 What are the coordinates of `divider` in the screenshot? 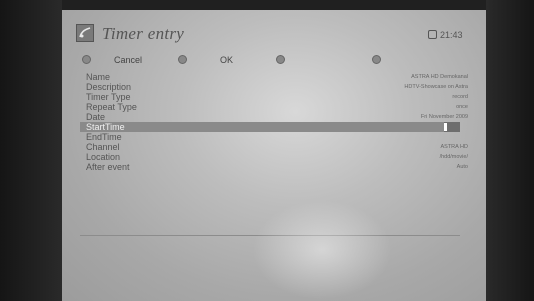 It's located at (270, 235).